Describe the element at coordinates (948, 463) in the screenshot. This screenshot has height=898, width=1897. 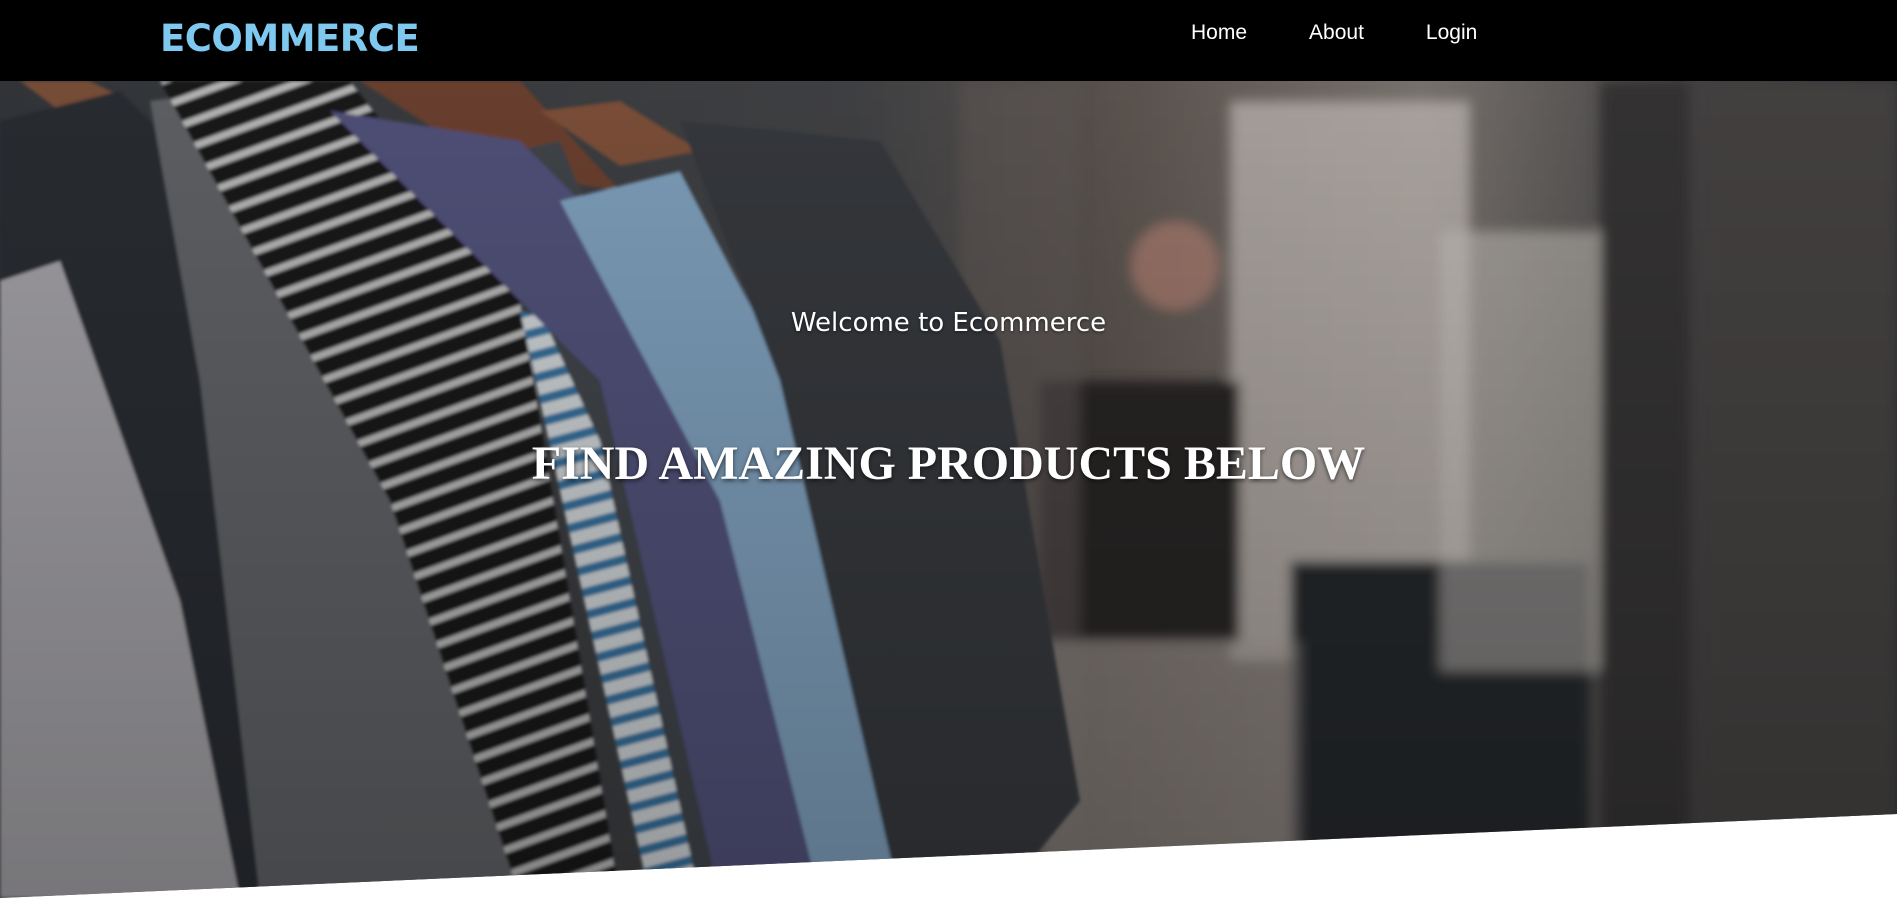
I see `hero-headline: FIND AMAZING PRODUCTS BELOW` at that location.